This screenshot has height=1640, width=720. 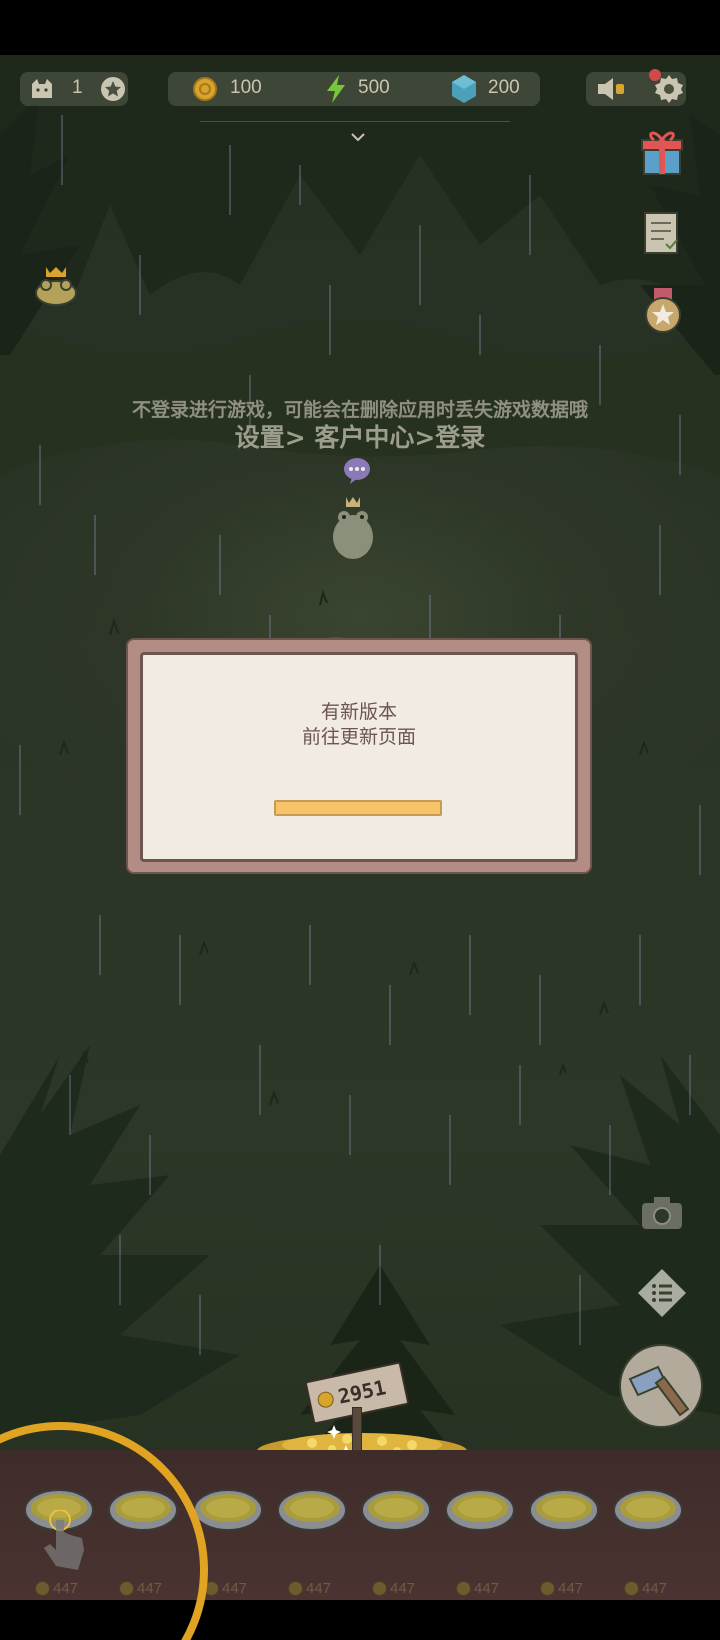 What do you see at coordinates (663, 313) in the screenshot?
I see `medal-icon` at bounding box center [663, 313].